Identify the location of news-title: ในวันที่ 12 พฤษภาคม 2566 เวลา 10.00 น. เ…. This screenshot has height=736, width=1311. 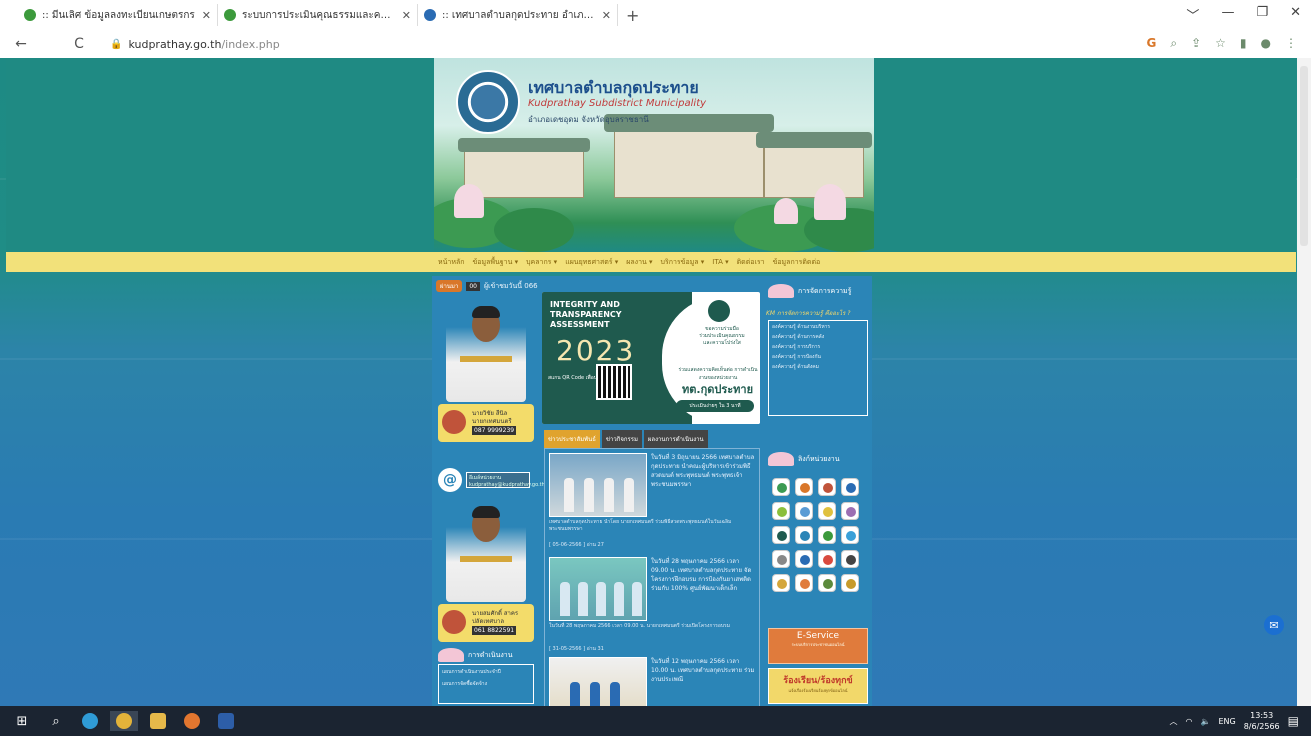
(704, 670).